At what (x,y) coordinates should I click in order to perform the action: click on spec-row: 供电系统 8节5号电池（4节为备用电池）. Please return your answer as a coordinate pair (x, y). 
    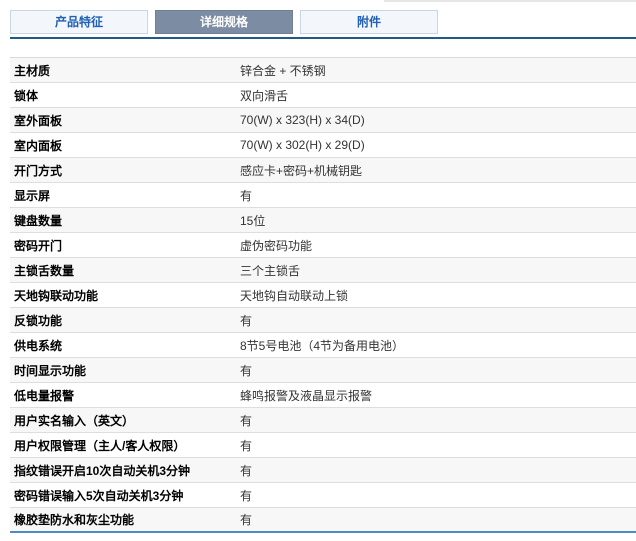
    Looking at the image, I should click on (323, 345).